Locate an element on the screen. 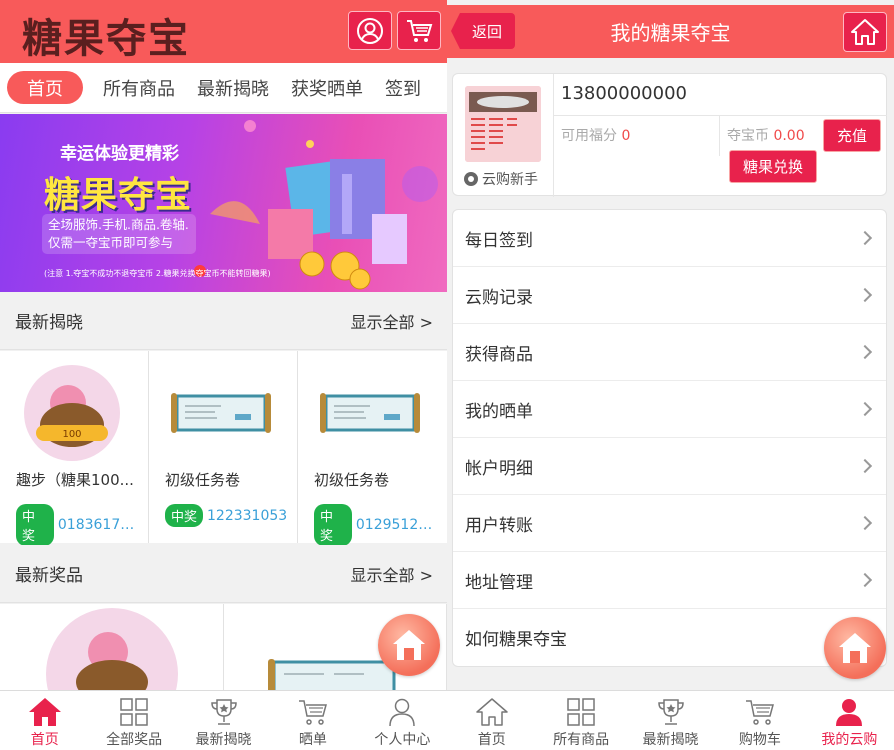 The height and width of the screenshot is (750, 894). profile-card: 云购新手 13800000000 可用福分 0 夺宝币 0.00 充值 糖果兑换 is located at coordinates (669, 135).